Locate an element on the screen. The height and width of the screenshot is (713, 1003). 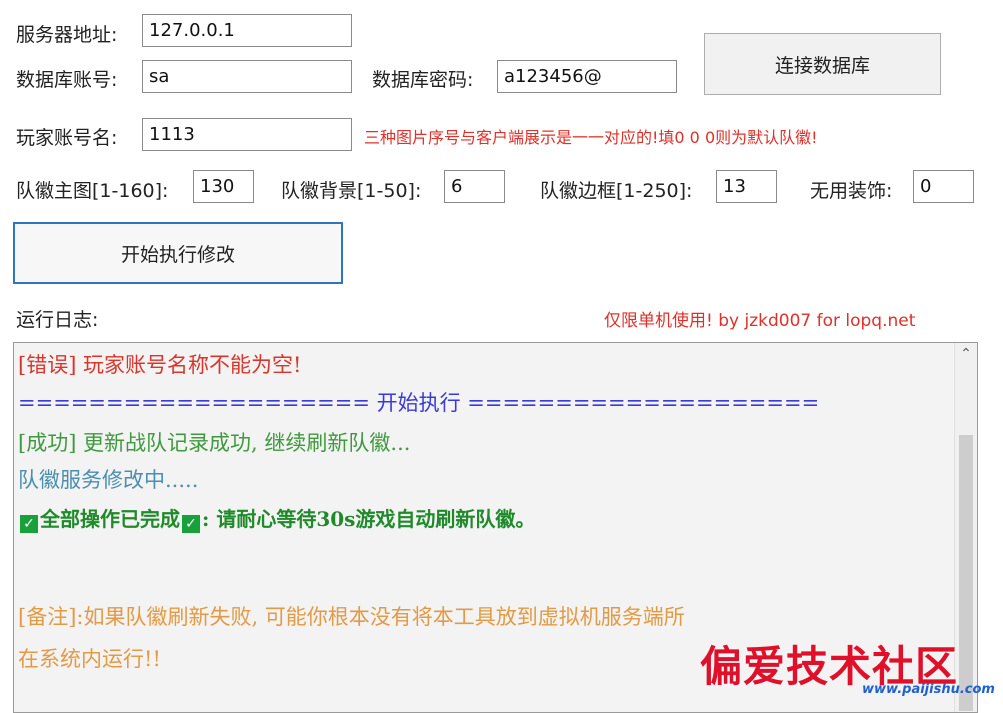
emblem-main-label: 队徽主图[1-160]: is located at coordinates (92, 191).